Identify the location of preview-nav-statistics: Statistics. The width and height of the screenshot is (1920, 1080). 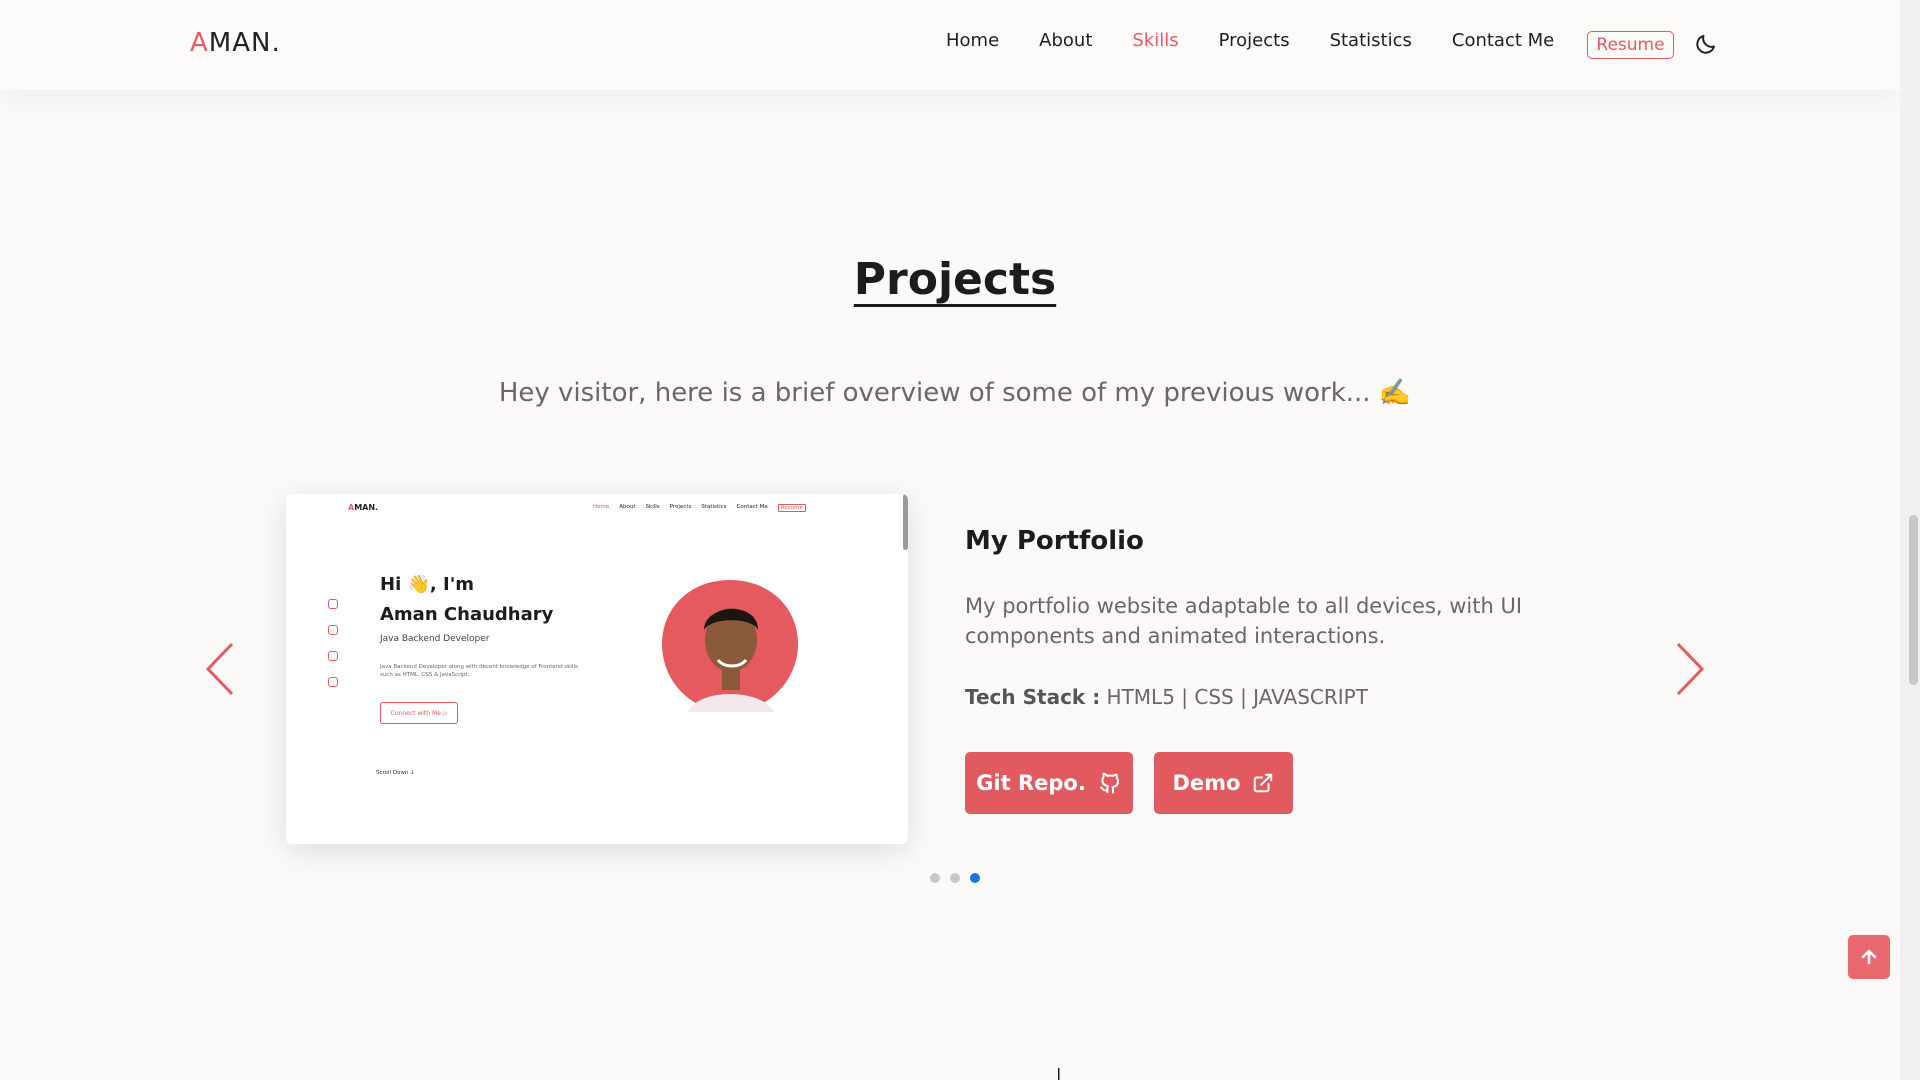
(714, 507).